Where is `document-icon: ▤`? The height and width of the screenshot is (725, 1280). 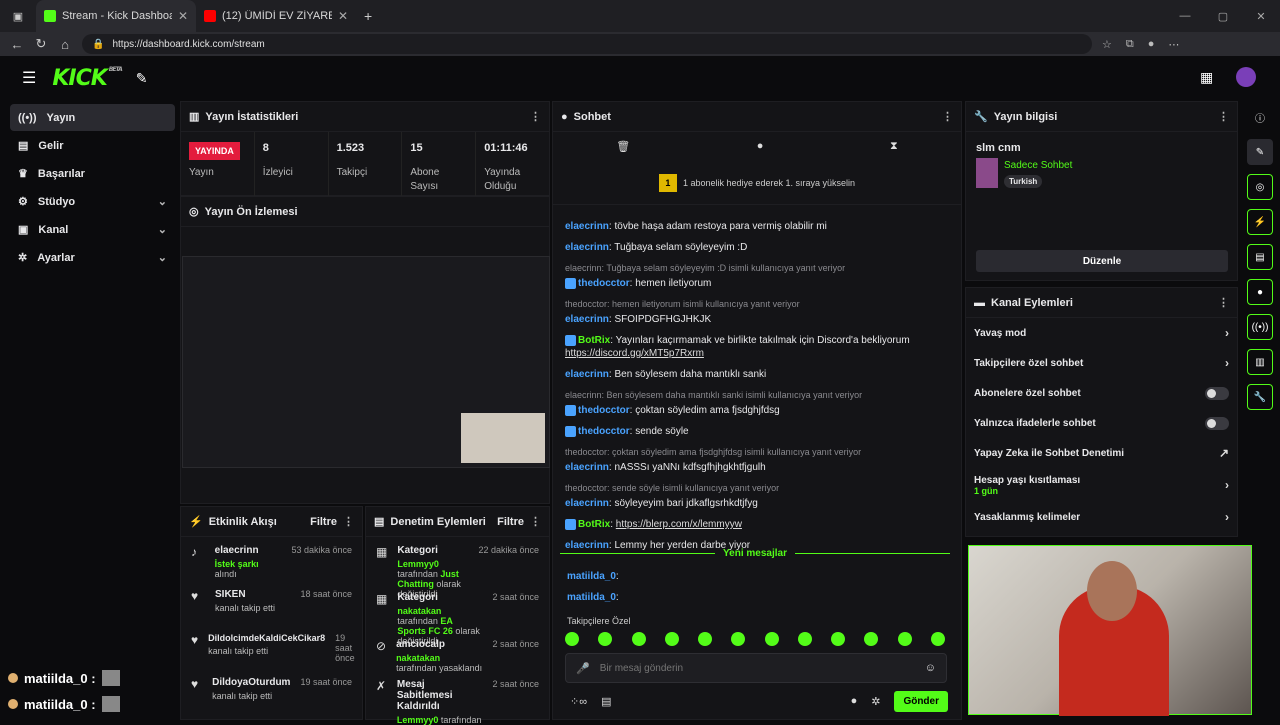 document-icon: ▤ is located at coordinates (1260, 257).